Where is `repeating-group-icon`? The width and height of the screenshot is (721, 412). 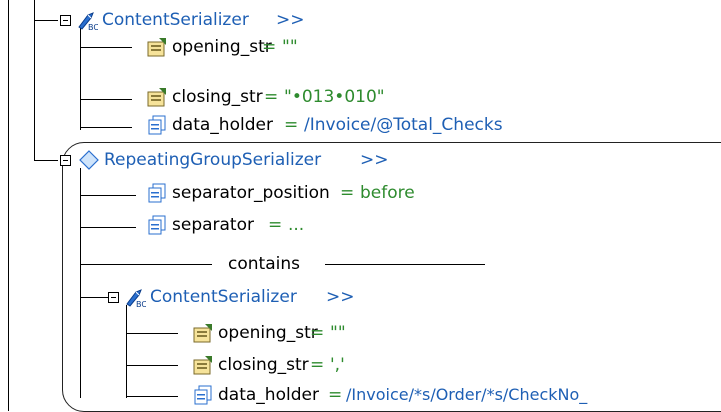
repeating-group-icon is located at coordinates (89, 160).